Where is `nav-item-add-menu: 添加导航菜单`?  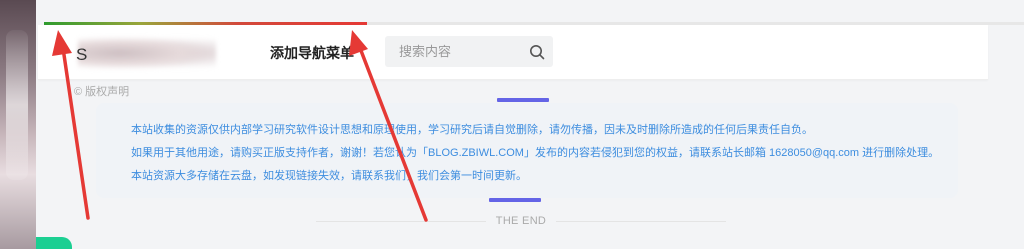
nav-item-add-menu: 添加导航菜单 is located at coordinates (312, 53).